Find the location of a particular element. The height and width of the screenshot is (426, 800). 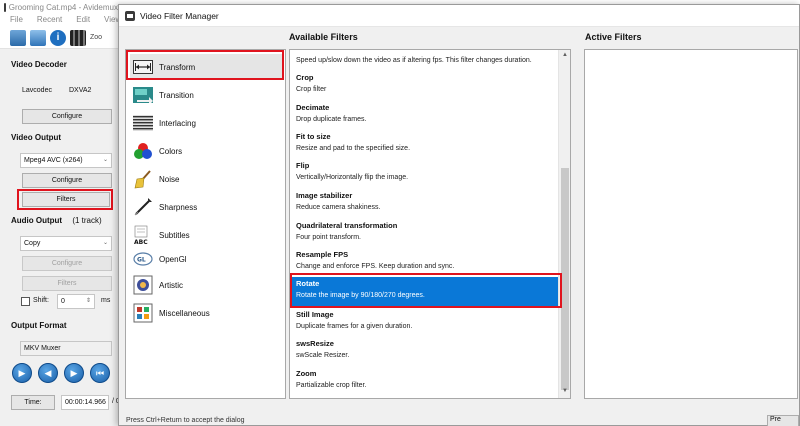

filter-name: Flip is located at coordinates (303, 165).